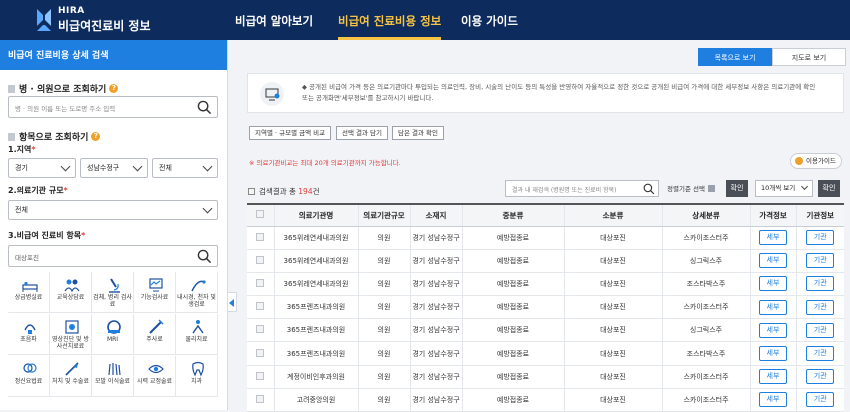  What do you see at coordinates (28, 297) in the screenshot?
I see `category-label: 상급병실료` at bounding box center [28, 297].